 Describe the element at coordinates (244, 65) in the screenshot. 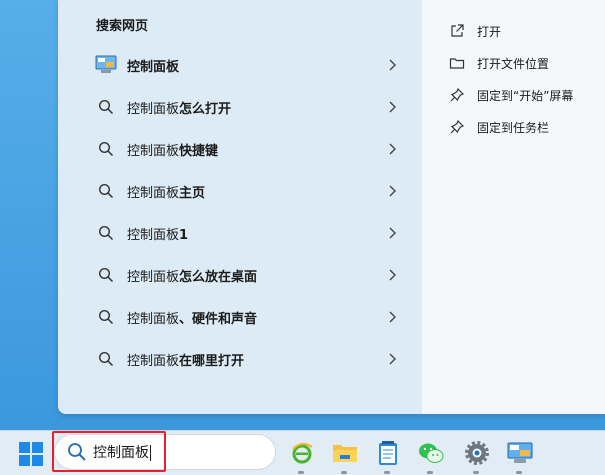

I see `result-row-control-panel: 控制面板` at that location.